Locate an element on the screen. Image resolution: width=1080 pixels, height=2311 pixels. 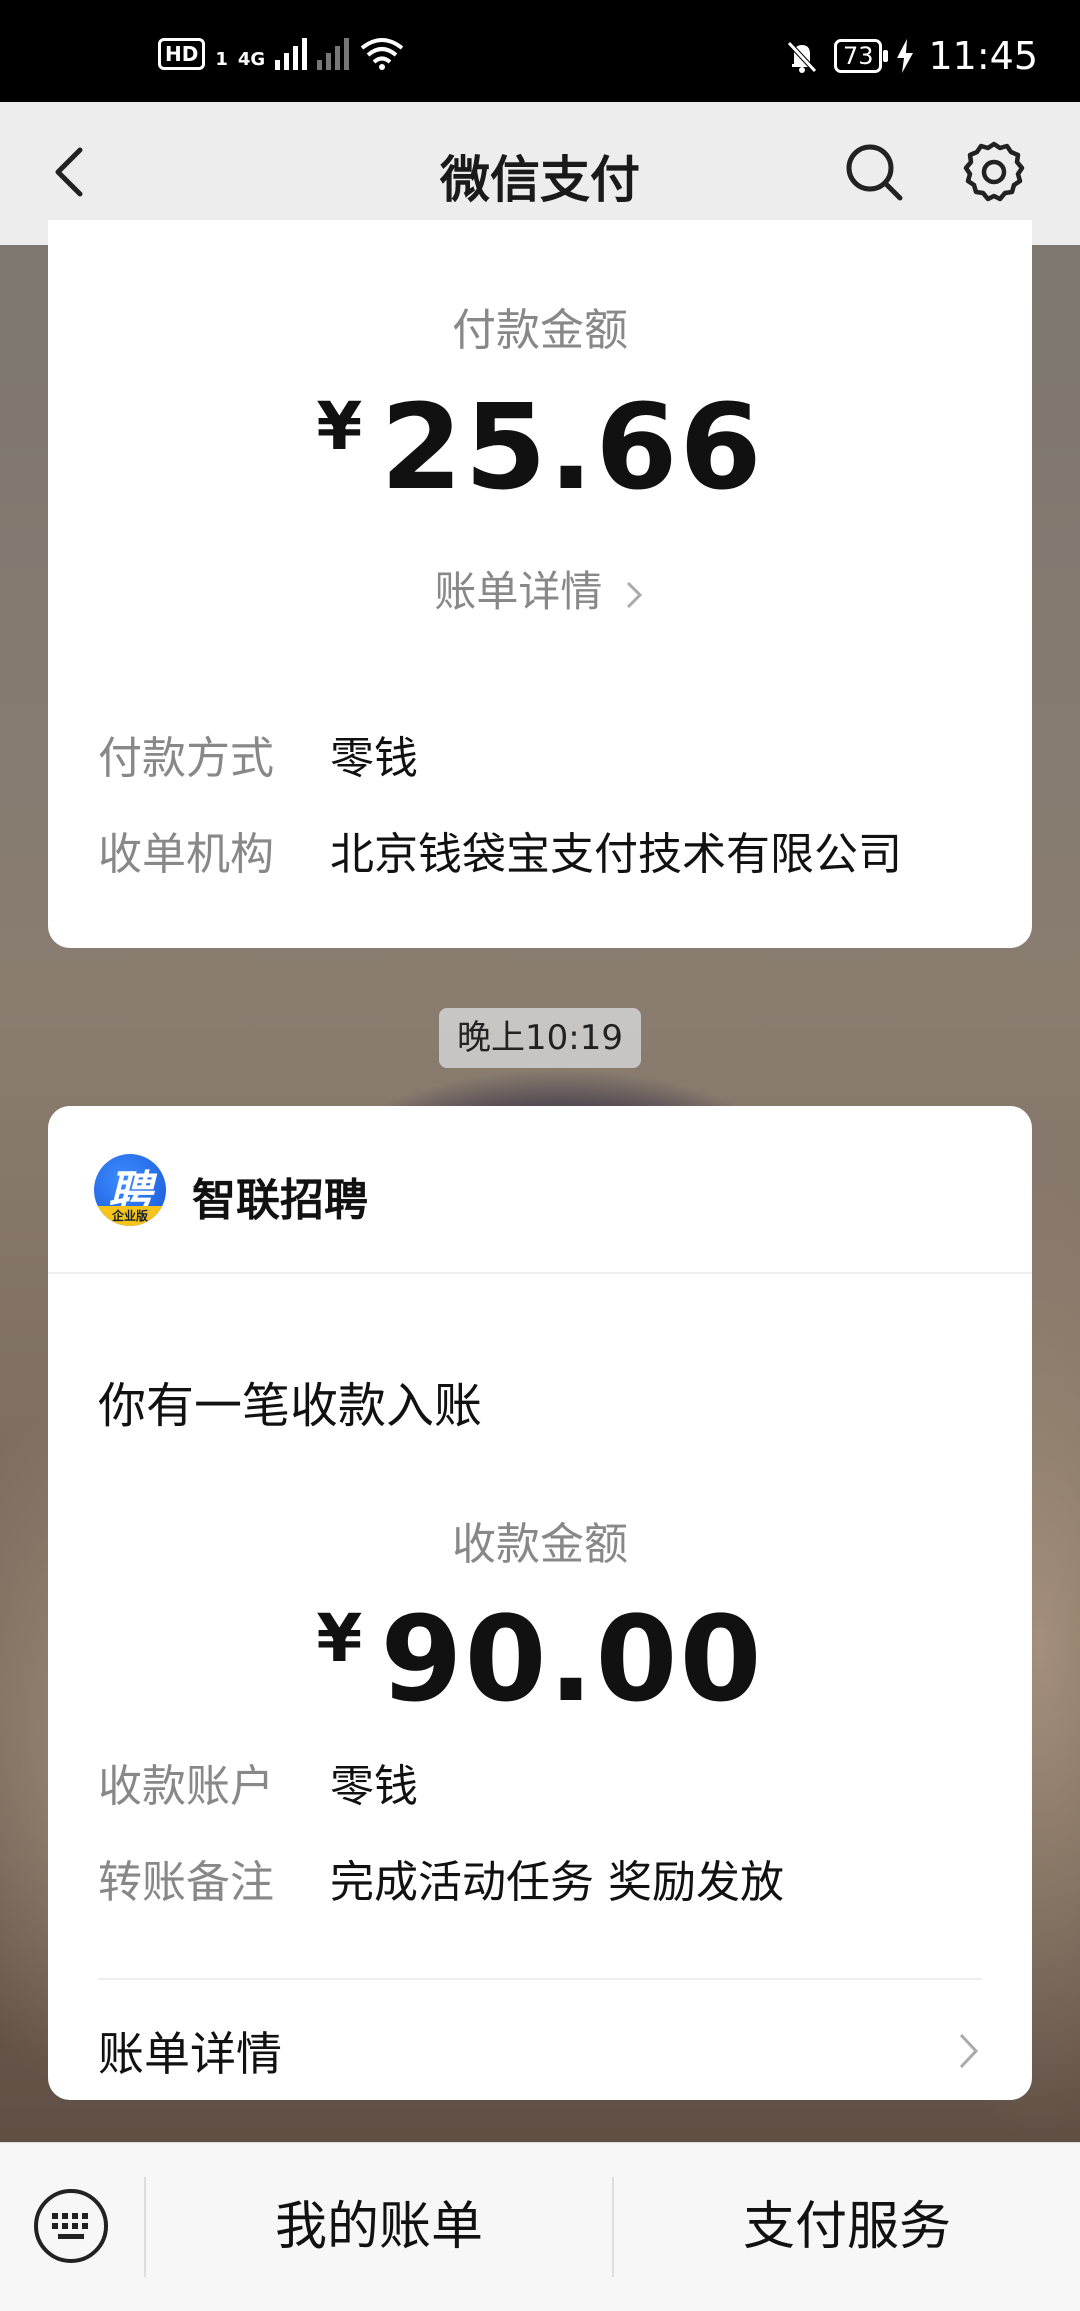
status-right: 73 11:45 is located at coordinates (911, 56).